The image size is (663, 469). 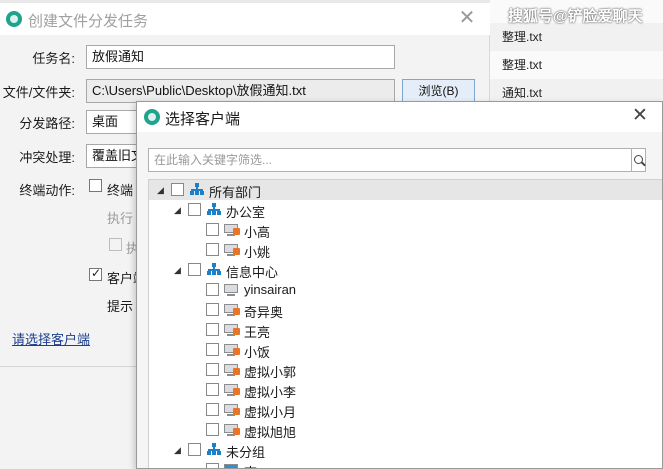 What do you see at coordinates (270, 432) in the screenshot?
I see `tree-node-label: 虚拟旭旭` at bounding box center [270, 432].